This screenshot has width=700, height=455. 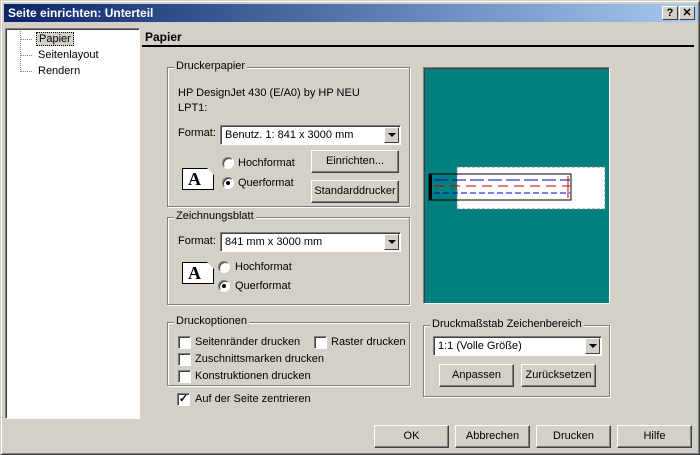 What do you see at coordinates (68, 55) in the screenshot?
I see `tree-item-seitenlayout: Seitenlayout` at bounding box center [68, 55].